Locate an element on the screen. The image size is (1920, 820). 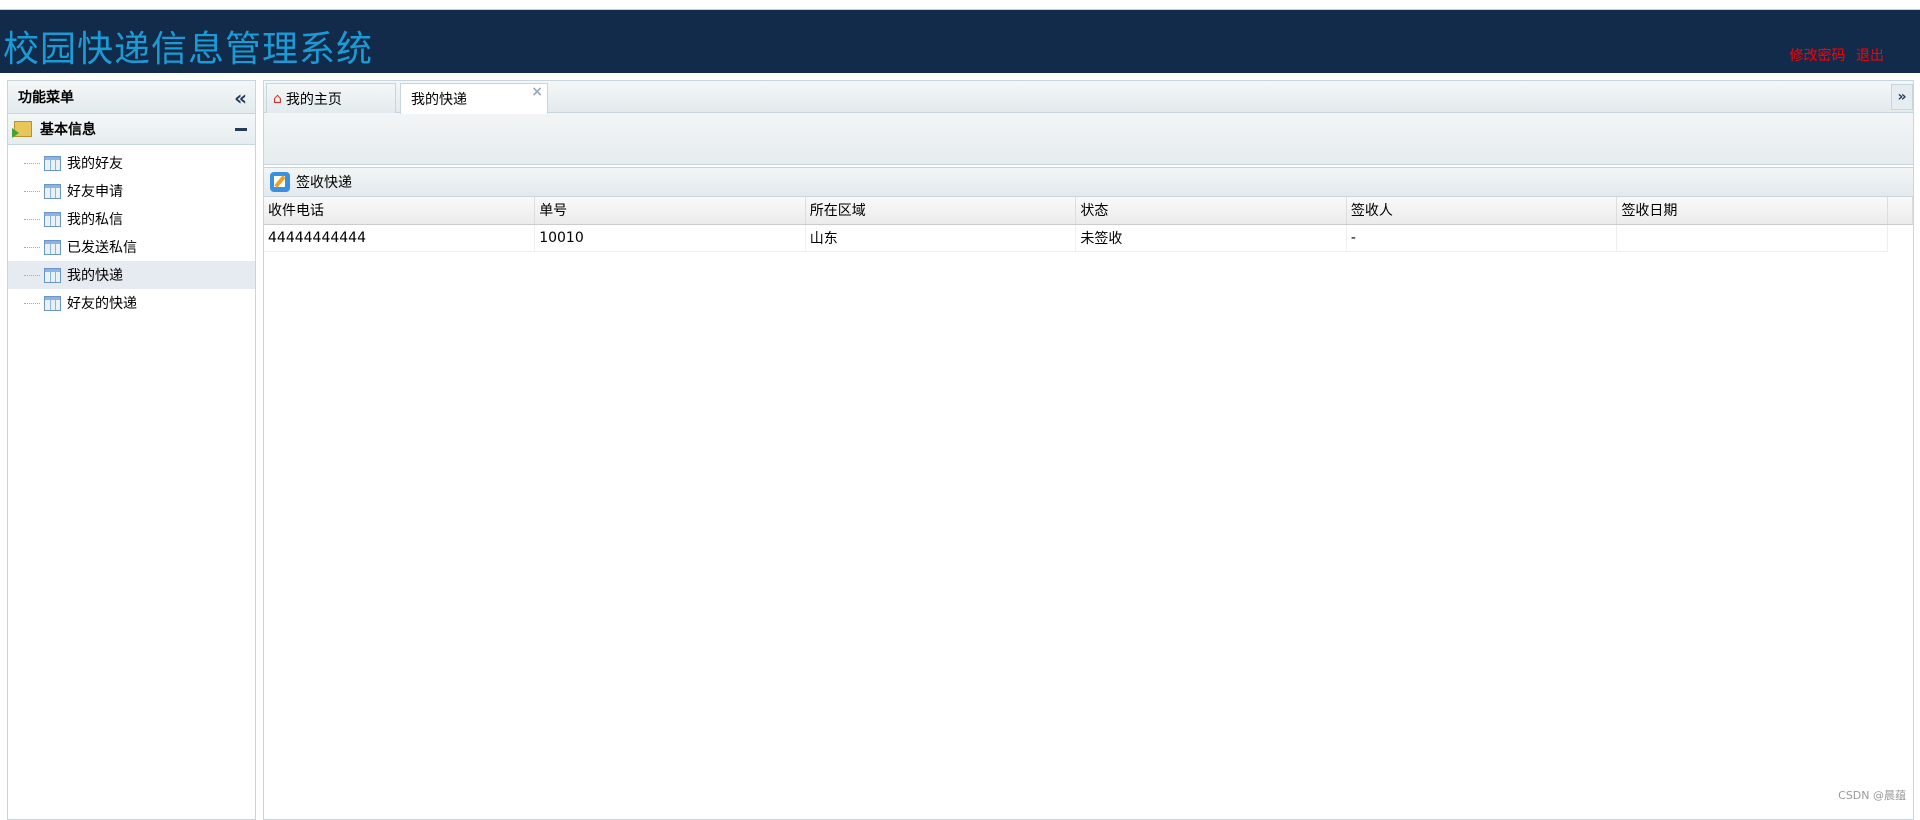
tab-home: ⌂ 我的主页 is located at coordinates (331, 98).